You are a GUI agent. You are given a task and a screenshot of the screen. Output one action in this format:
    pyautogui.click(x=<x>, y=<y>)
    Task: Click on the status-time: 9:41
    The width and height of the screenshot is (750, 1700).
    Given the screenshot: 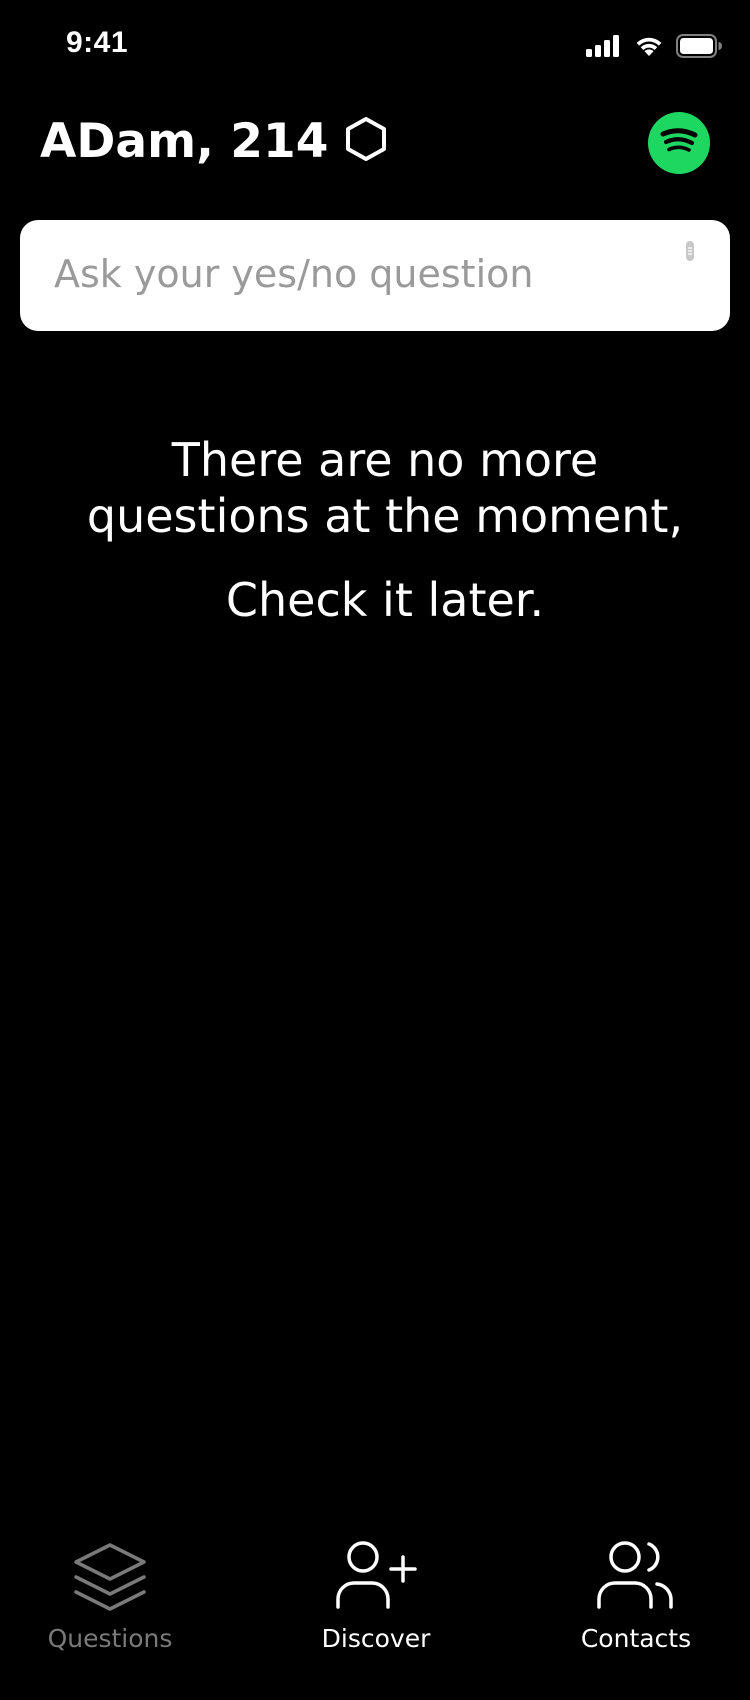 What is the action you would take?
    pyautogui.click(x=97, y=42)
    